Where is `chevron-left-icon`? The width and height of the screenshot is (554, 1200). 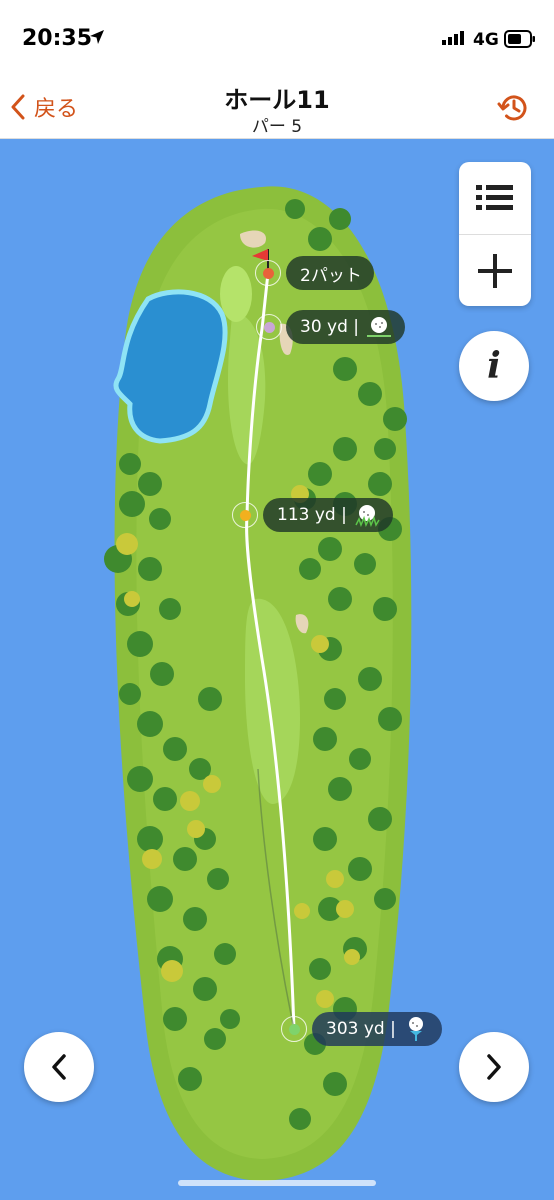
chevron-left-icon is located at coordinates (59, 1067).